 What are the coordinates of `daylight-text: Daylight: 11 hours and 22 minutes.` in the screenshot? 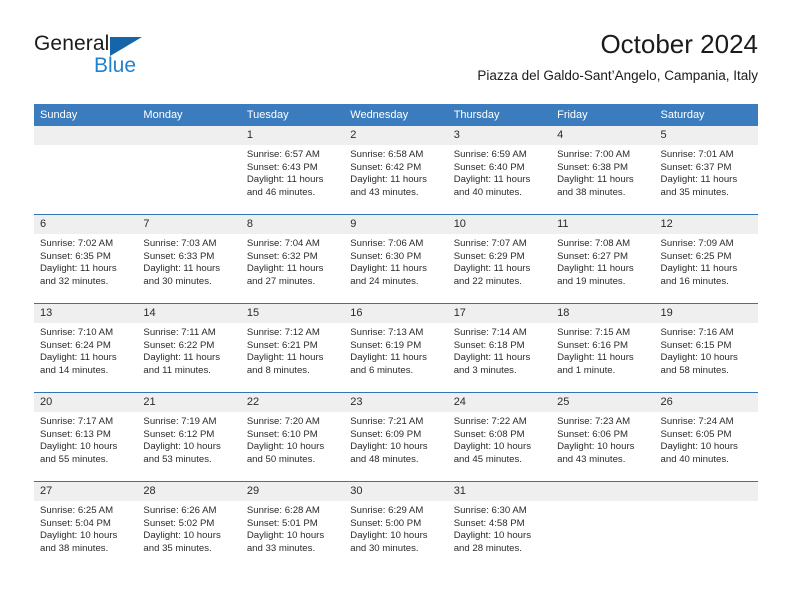 It's located at (492, 275).